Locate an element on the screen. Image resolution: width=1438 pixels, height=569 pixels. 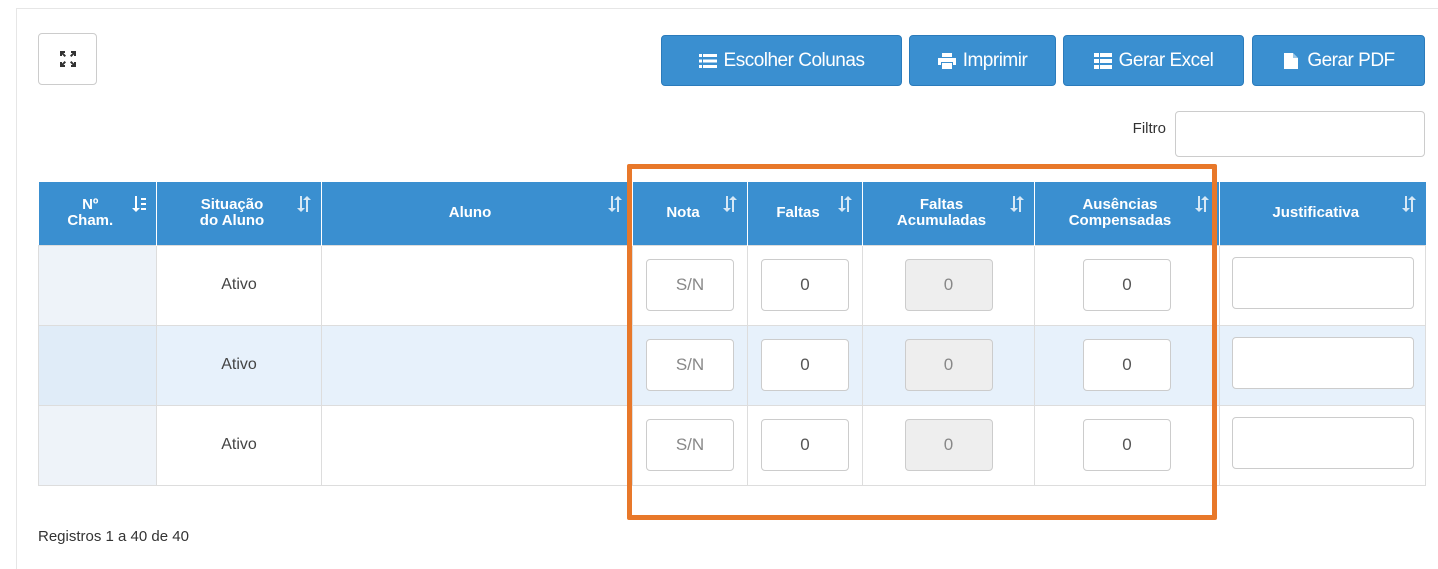
col-header-absences: Faltas is located at coordinates (805, 213).